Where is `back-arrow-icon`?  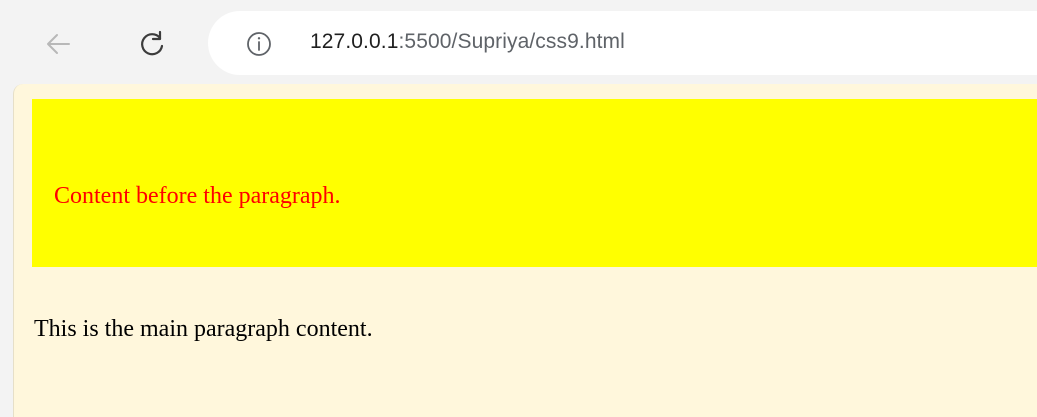
back-arrow-icon is located at coordinates (58, 44).